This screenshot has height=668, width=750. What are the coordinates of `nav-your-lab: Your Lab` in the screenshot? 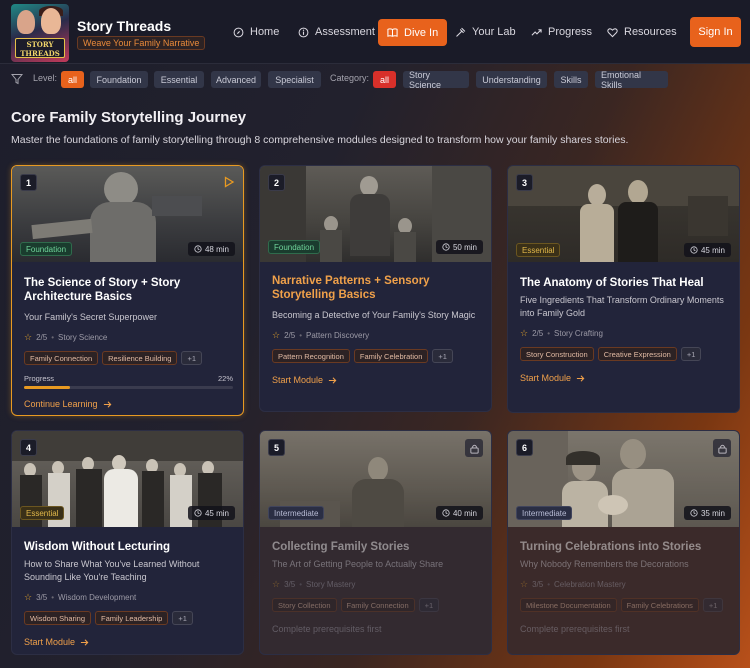 It's located at (485, 32).